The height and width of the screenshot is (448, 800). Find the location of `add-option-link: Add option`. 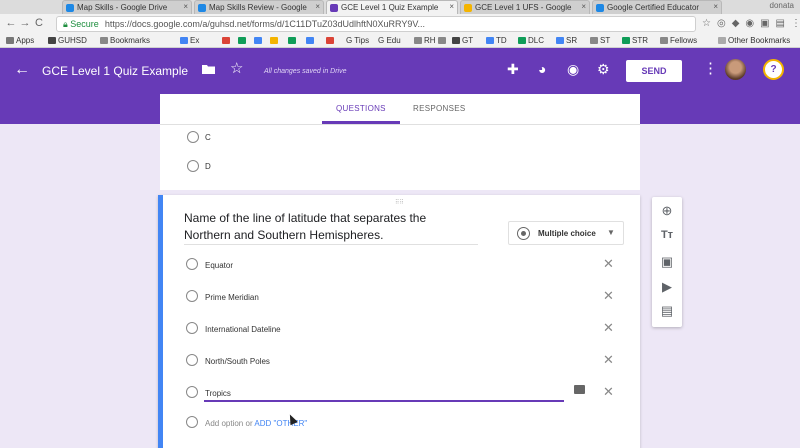

add-option-link: Add option is located at coordinates (224, 423).